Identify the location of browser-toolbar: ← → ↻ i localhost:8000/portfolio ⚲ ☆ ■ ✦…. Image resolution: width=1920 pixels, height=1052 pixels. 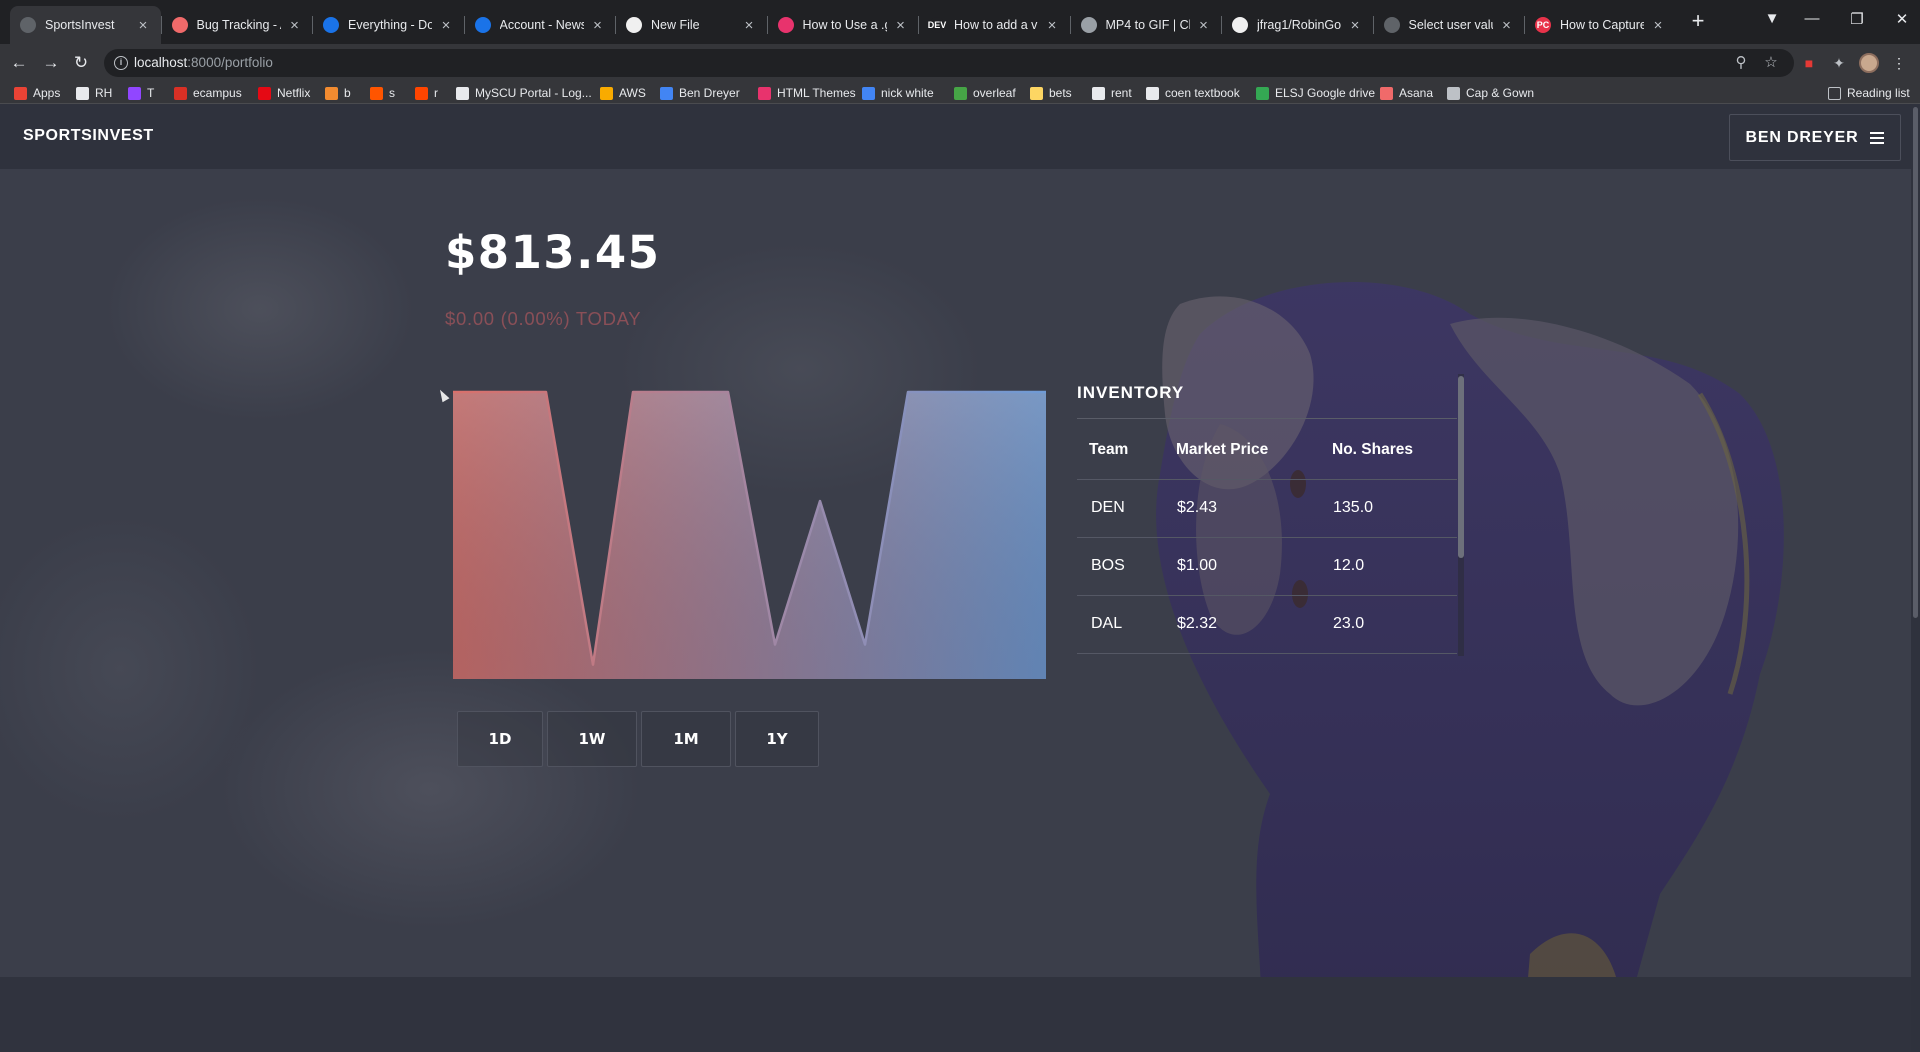
(960, 63).